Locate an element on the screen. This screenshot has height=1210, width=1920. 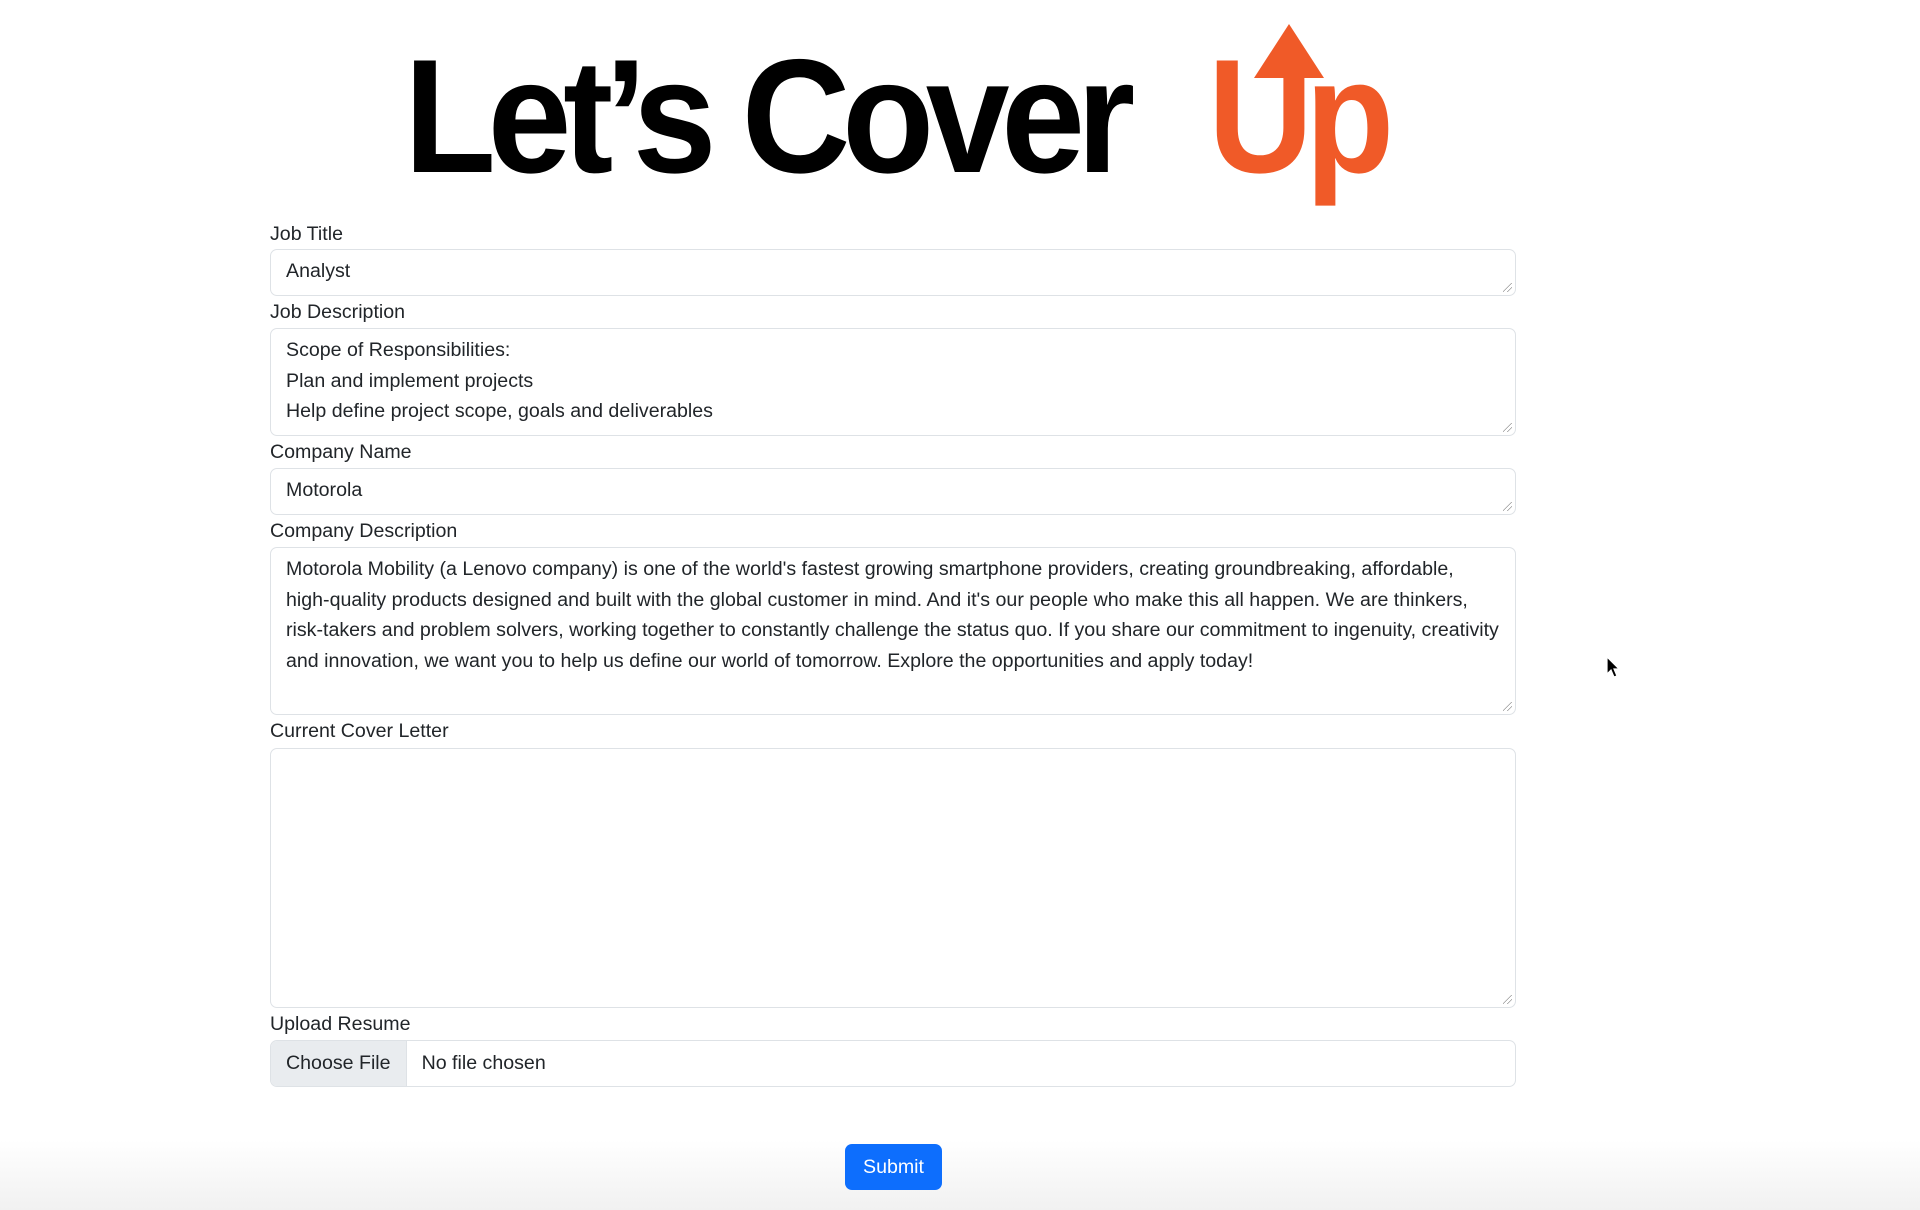
job-title-label: Job Title is located at coordinates (306, 234).